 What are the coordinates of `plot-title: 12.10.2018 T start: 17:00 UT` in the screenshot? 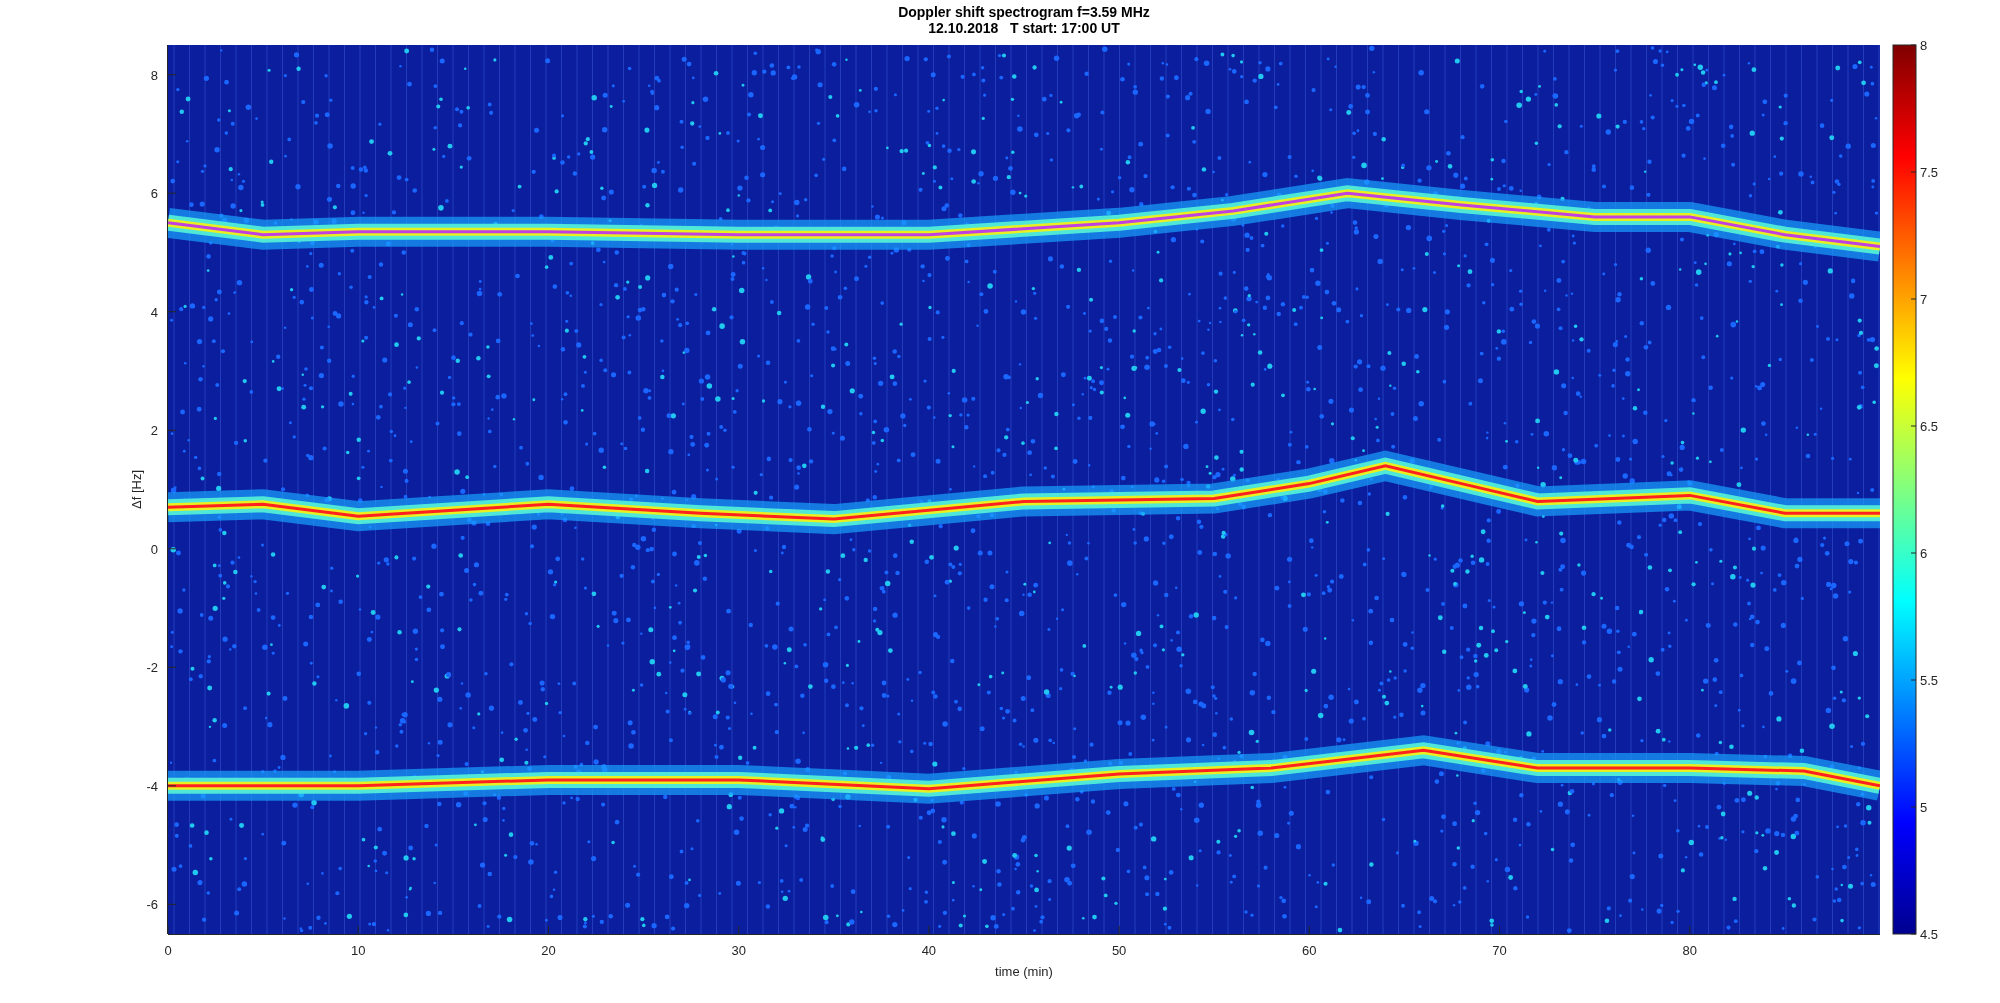 It's located at (1024, 28).